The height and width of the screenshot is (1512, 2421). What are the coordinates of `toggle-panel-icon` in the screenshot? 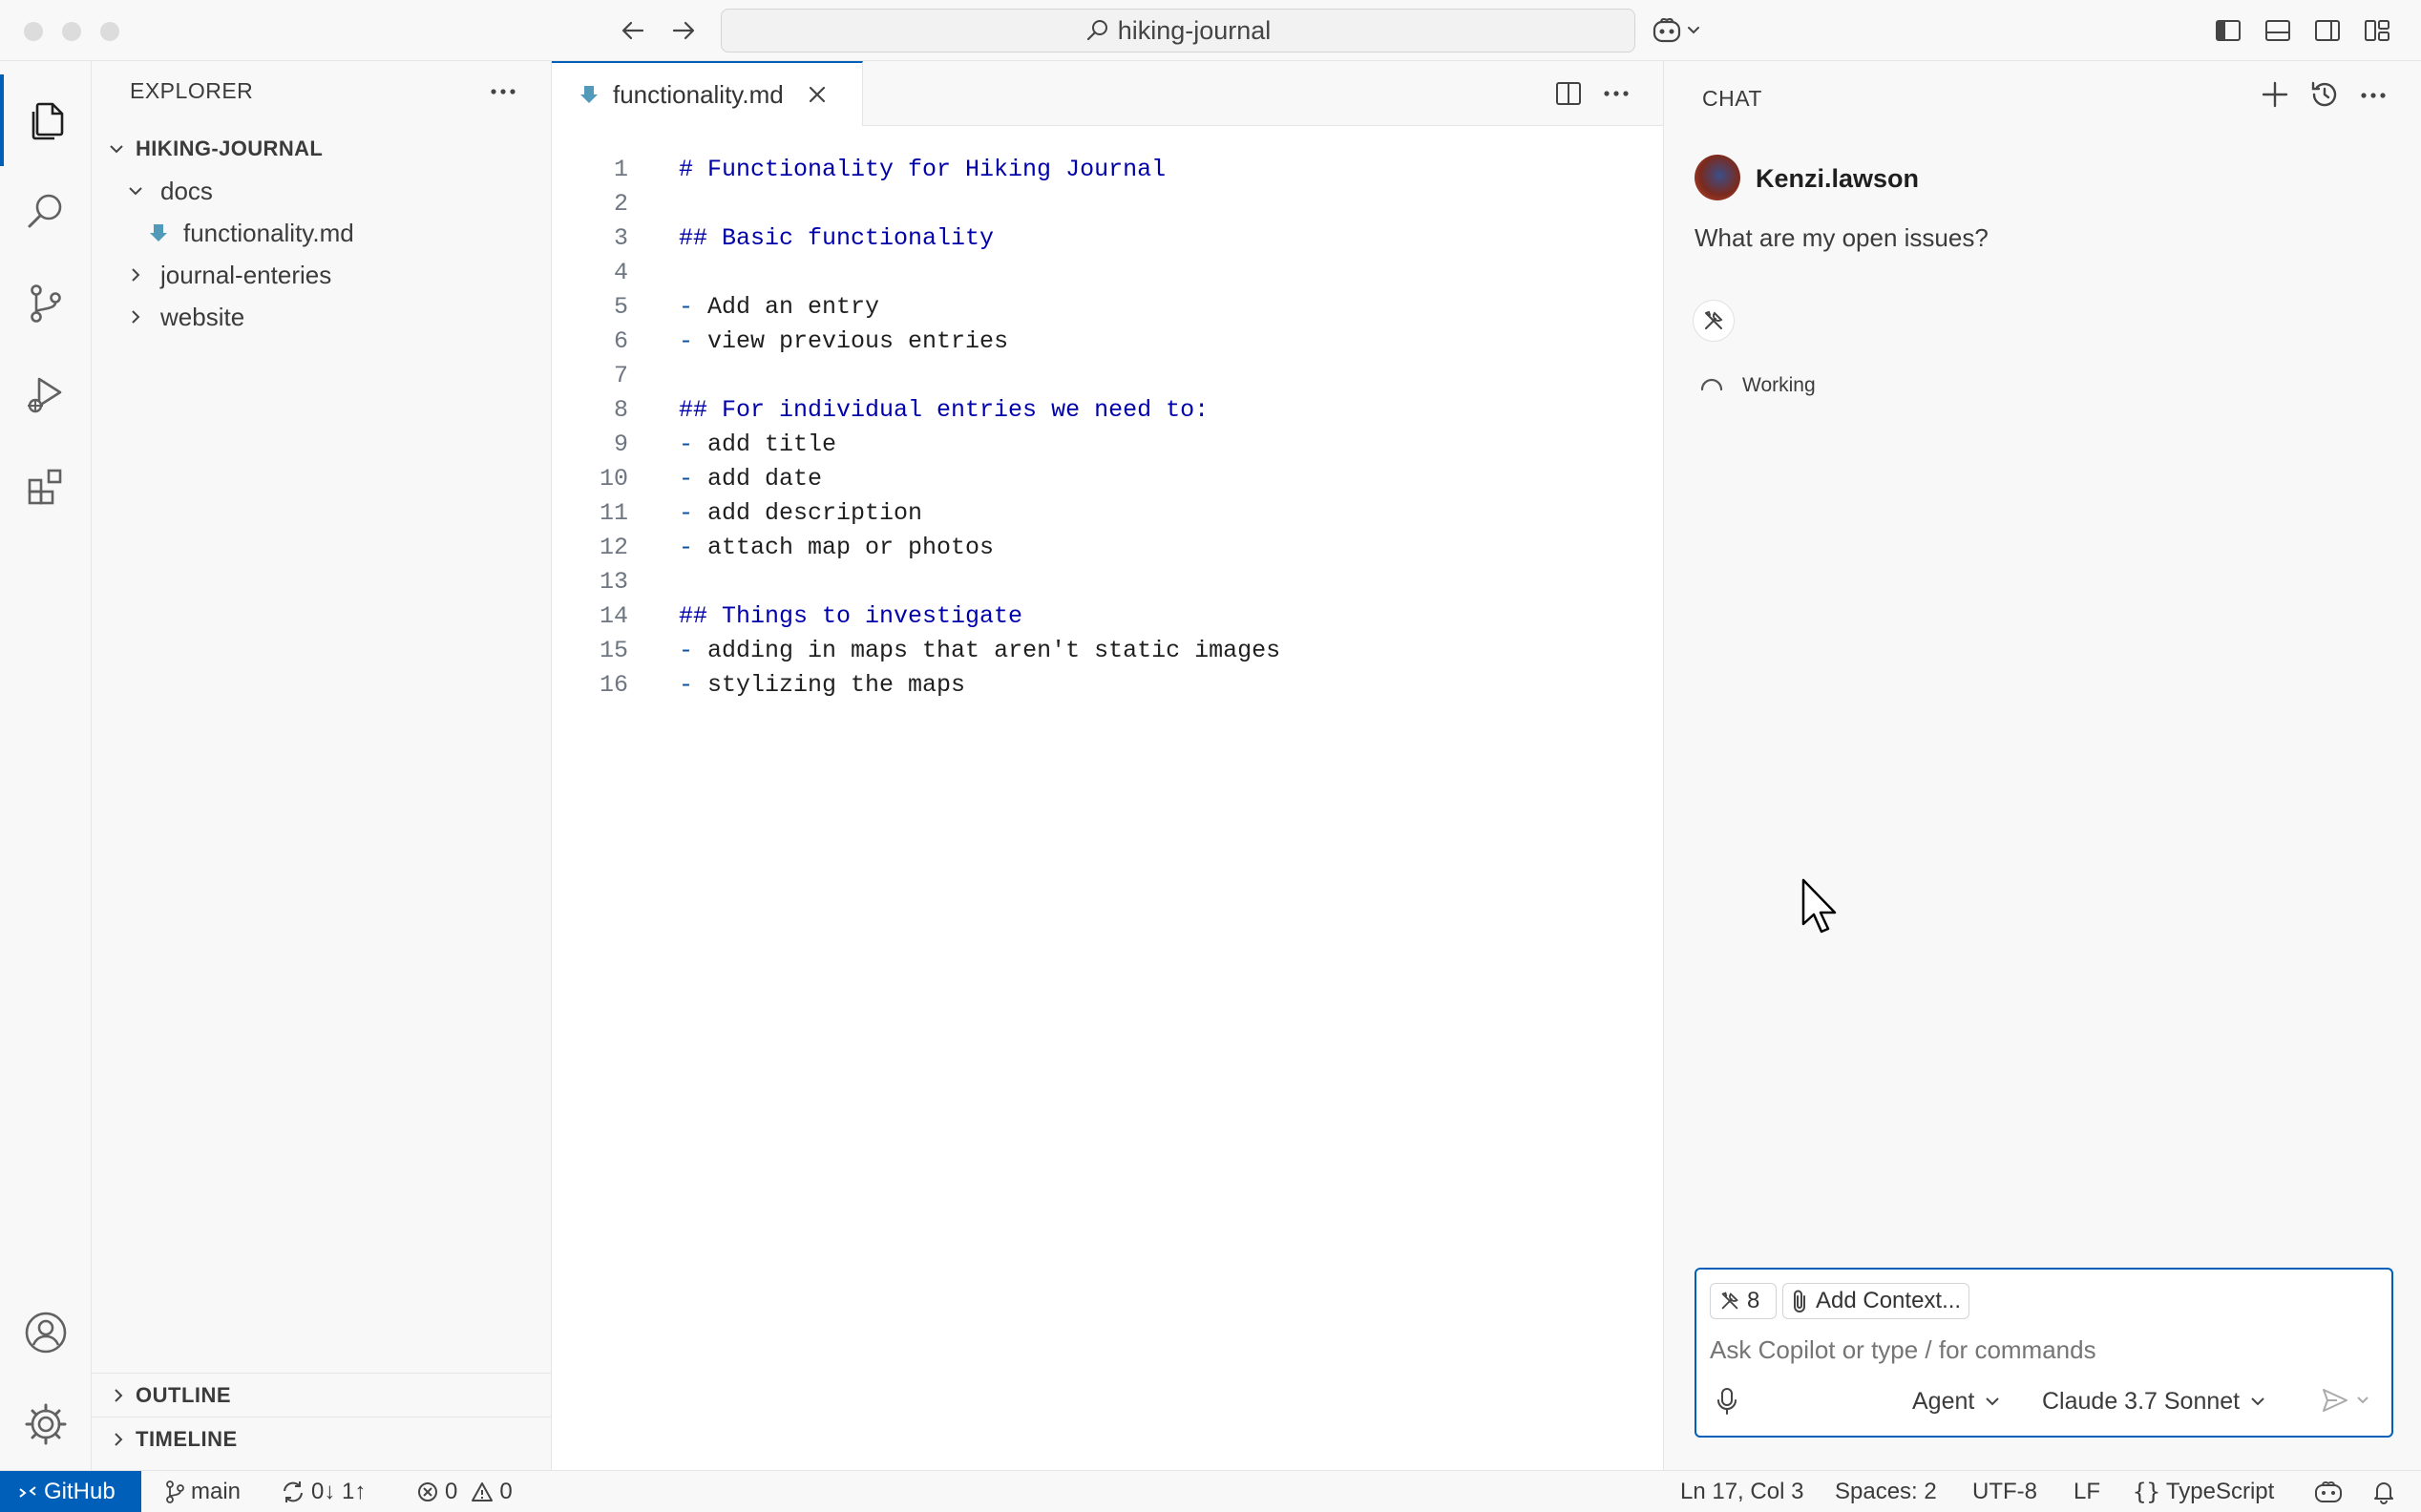 It's located at (2278, 30).